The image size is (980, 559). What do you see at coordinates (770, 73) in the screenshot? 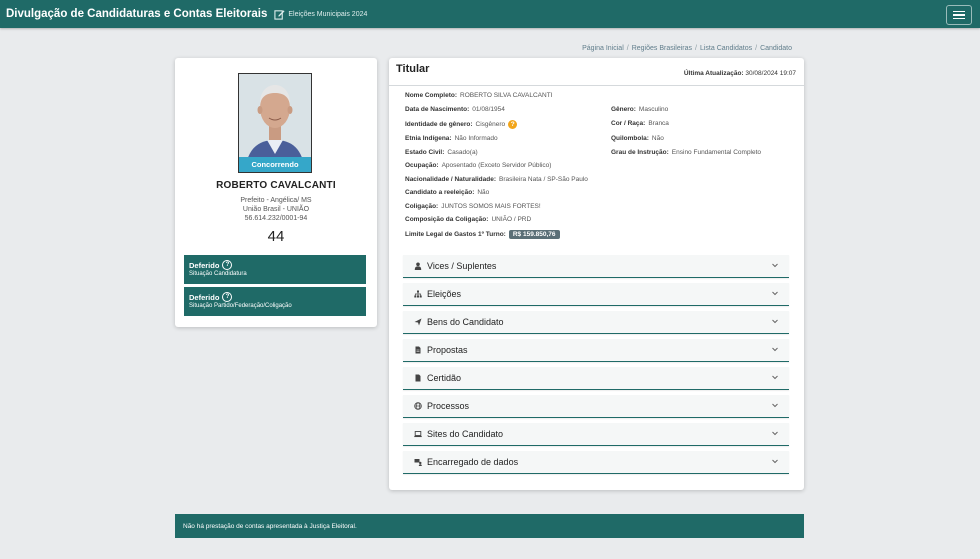
I see `last-update-value: 30/08/2024 19:07` at bounding box center [770, 73].